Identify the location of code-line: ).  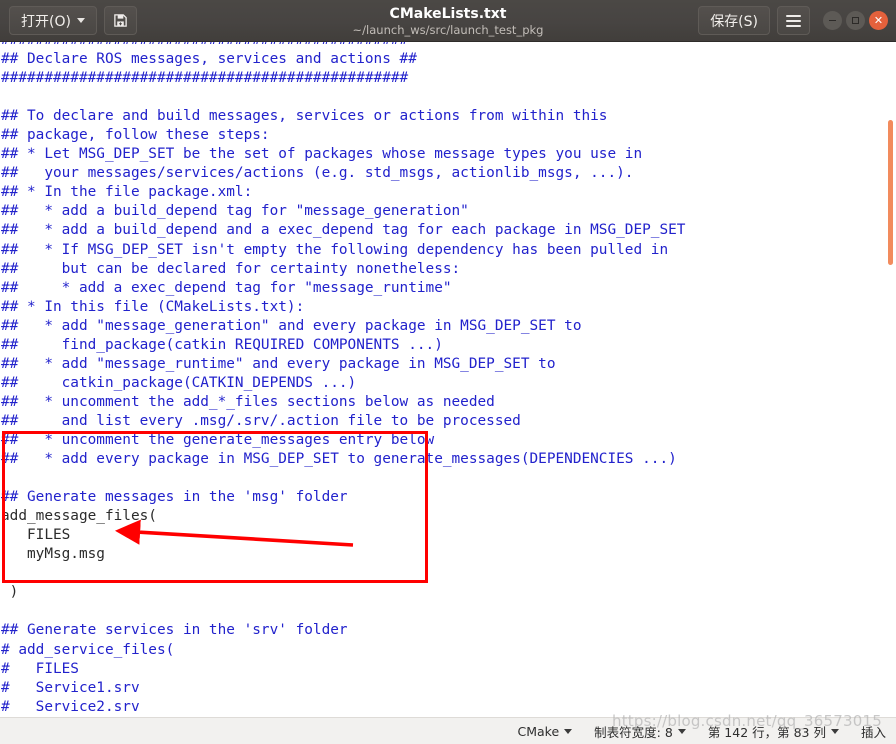
(10, 592).